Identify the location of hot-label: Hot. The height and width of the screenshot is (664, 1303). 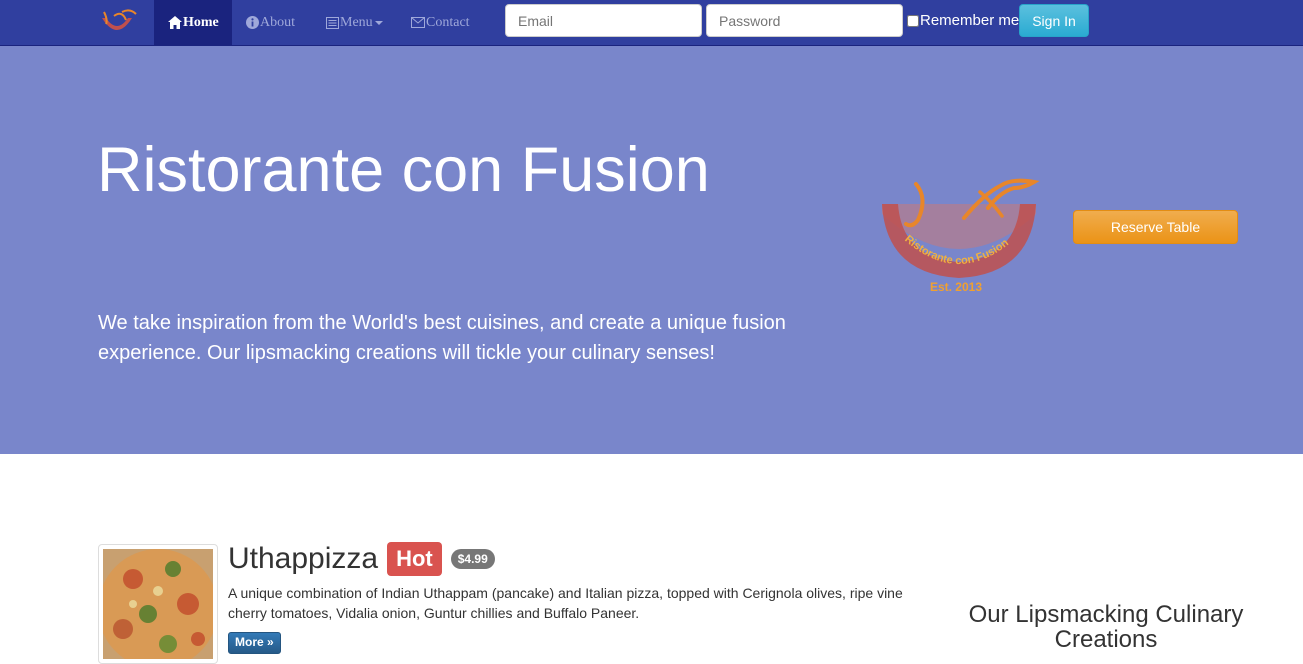
(414, 559).